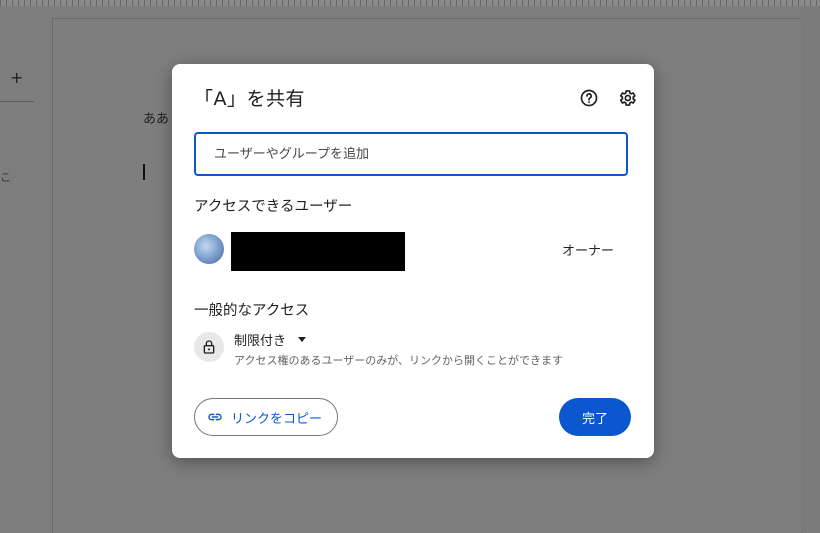 Image resolution: width=820 pixels, height=533 pixels. What do you see at coordinates (627, 98) in the screenshot?
I see `gear-icon` at bounding box center [627, 98].